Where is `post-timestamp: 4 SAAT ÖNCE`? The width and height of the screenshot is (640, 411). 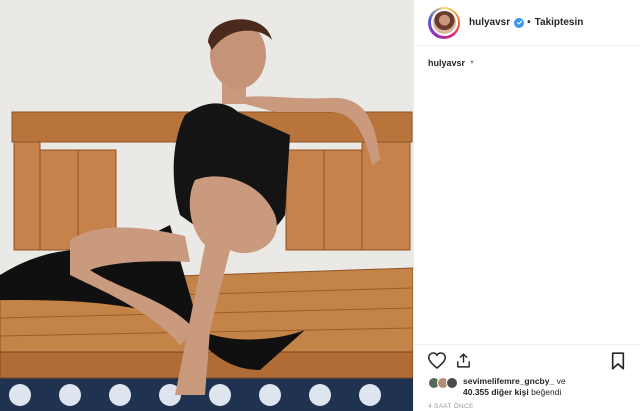 post-timestamp: 4 SAAT ÖNCE is located at coordinates (451, 406).